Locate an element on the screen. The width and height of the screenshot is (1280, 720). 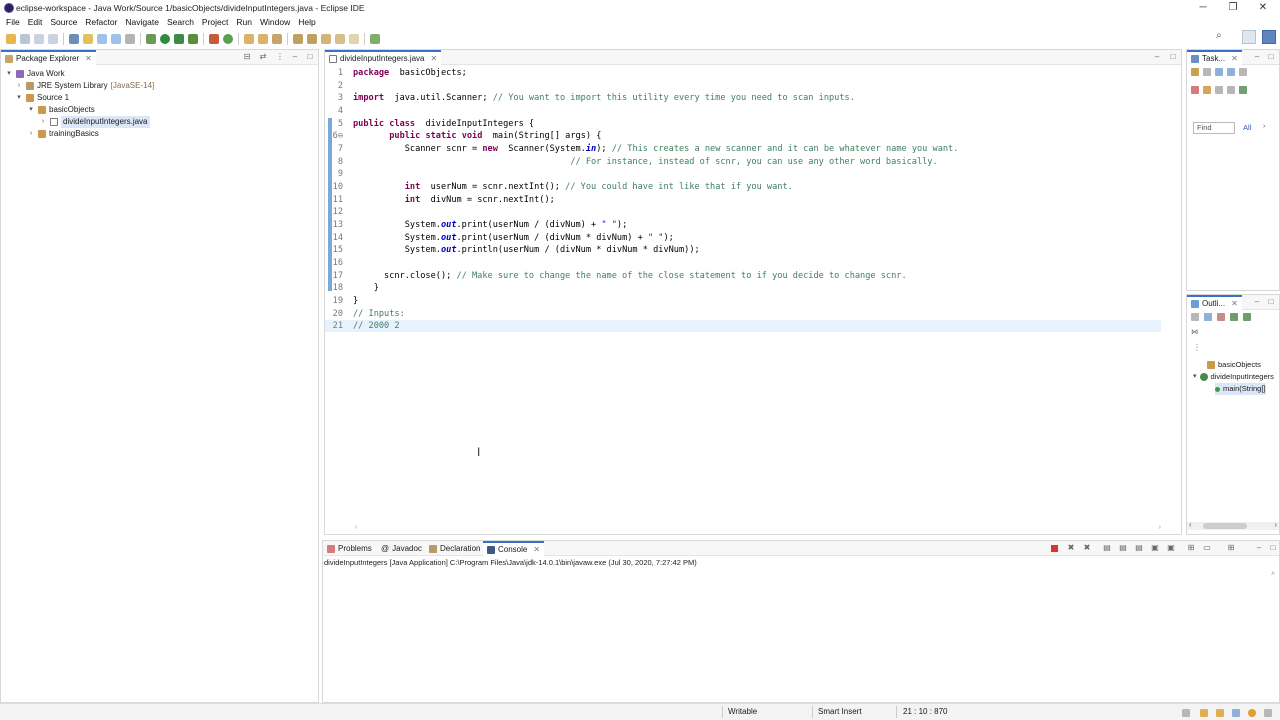
link-with-editor-icon: ⇄ is located at coordinates (263, 57).